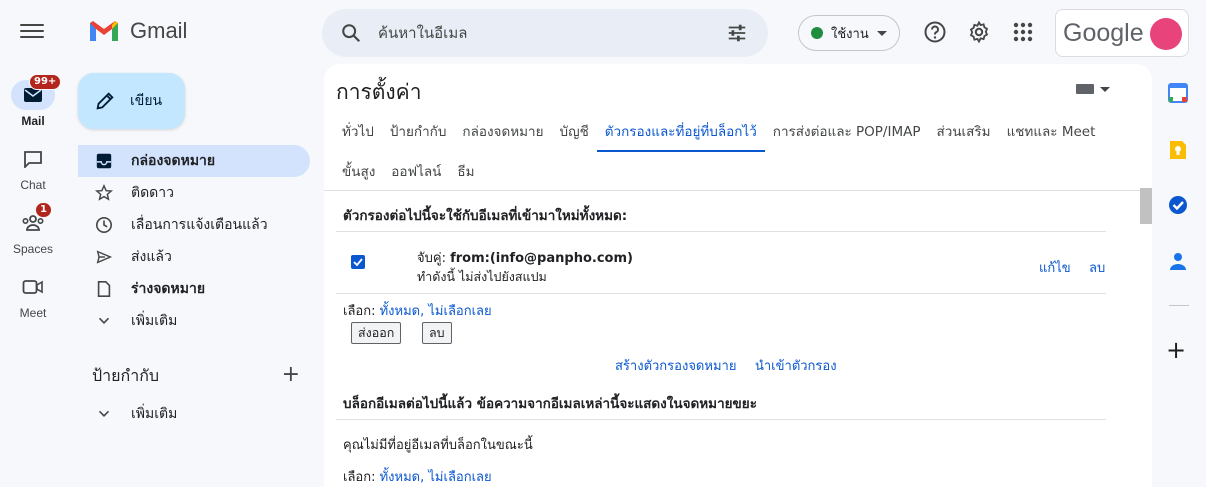  I want to click on filter-match-prefix: จับคู่:, so click(434, 258).